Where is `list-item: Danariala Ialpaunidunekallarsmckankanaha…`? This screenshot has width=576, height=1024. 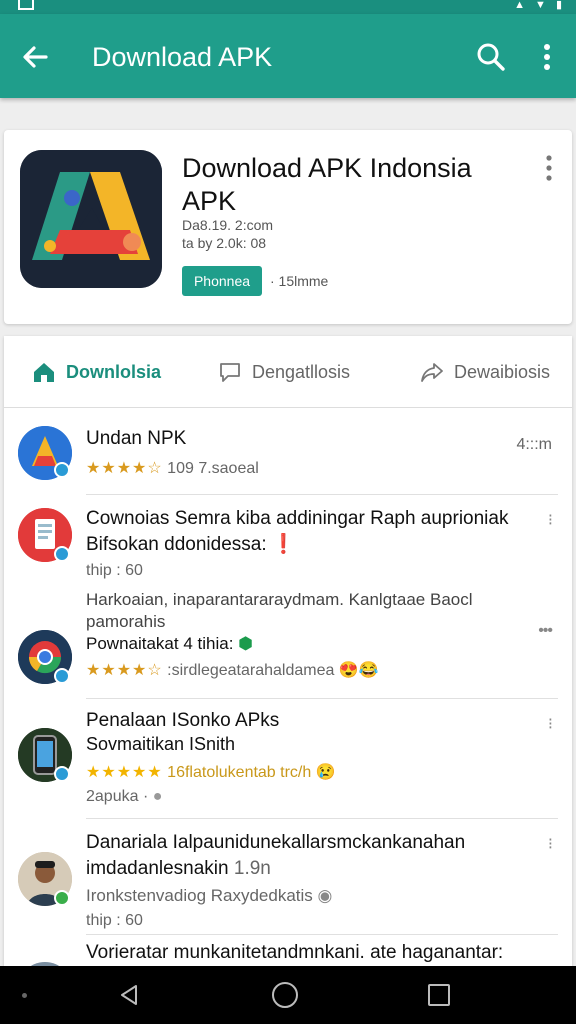 list-item: Danariala Ialpaunidunekallarsmckankanaha… is located at coordinates (288, 881).